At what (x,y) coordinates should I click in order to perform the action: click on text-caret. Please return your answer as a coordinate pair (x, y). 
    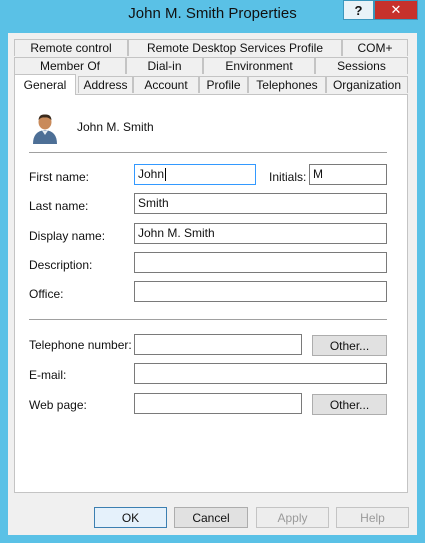
    Looking at the image, I should click on (166, 175).